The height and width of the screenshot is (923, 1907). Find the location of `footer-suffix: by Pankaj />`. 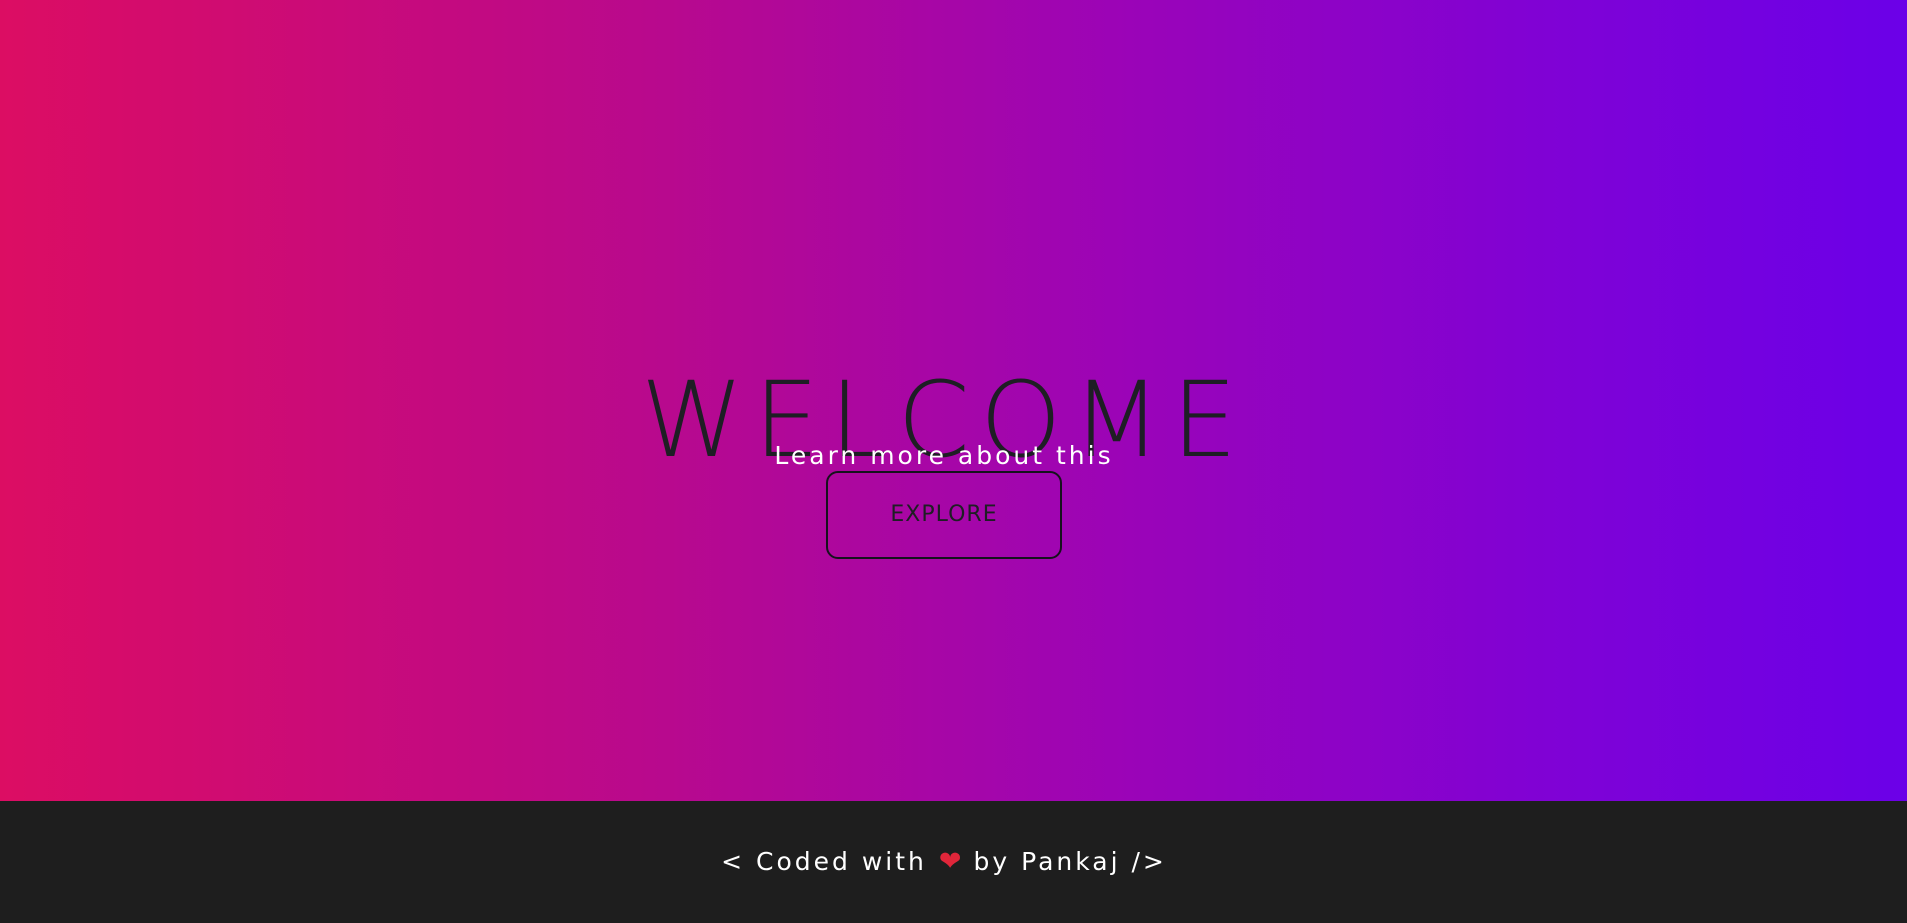

footer-suffix: by Pankaj /> is located at coordinates (1070, 861).